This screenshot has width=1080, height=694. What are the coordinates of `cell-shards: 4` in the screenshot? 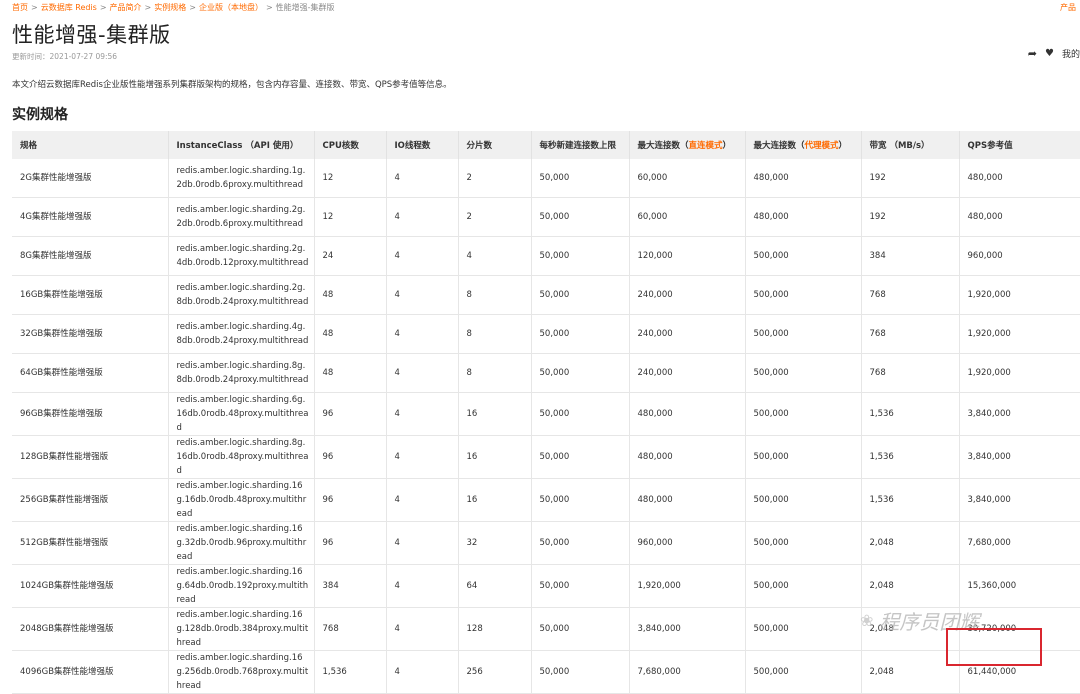 It's located at (495, 256).